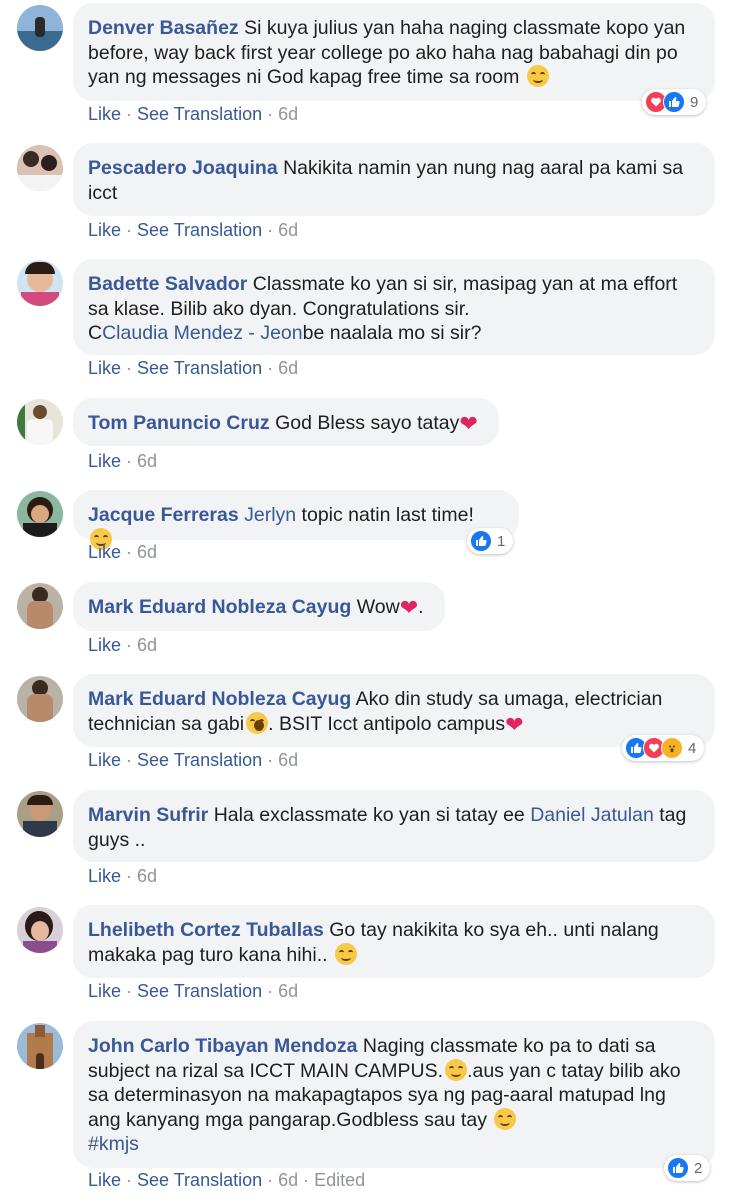  I want to click on reaction-summary: 1, so click(490, 541).